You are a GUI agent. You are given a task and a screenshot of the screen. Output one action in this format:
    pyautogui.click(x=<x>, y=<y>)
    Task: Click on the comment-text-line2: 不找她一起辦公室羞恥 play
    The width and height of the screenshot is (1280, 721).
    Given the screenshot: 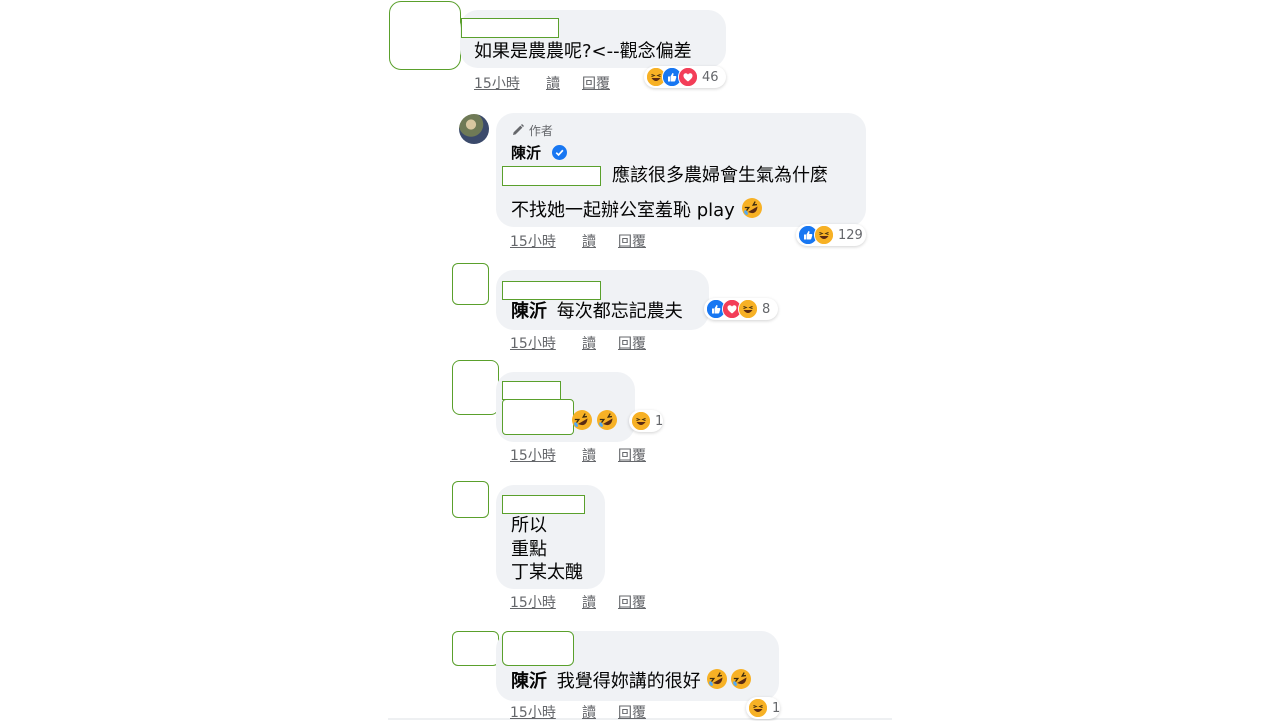 What is the action you would take?
    pyautogui.click(x=623, y=210)
    